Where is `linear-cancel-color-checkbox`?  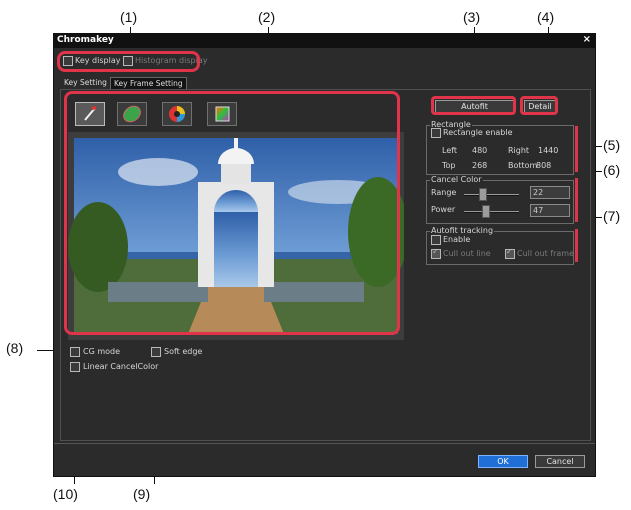 linear-cancel-color-checkbox is located at coordinates (75, 367).